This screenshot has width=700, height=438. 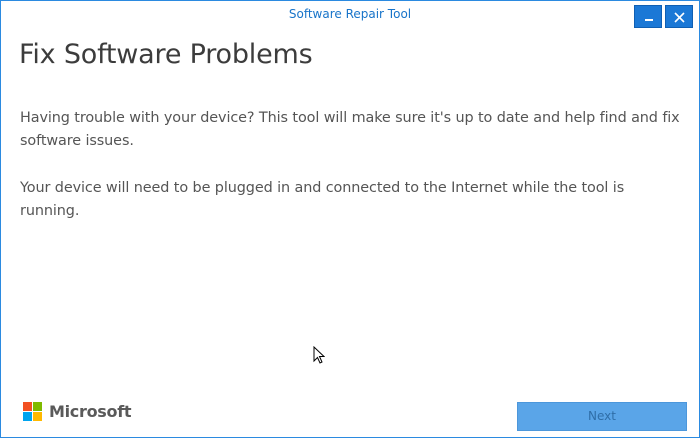 I want to click on microsoft-logo-icon, so click(x=33, y=412).